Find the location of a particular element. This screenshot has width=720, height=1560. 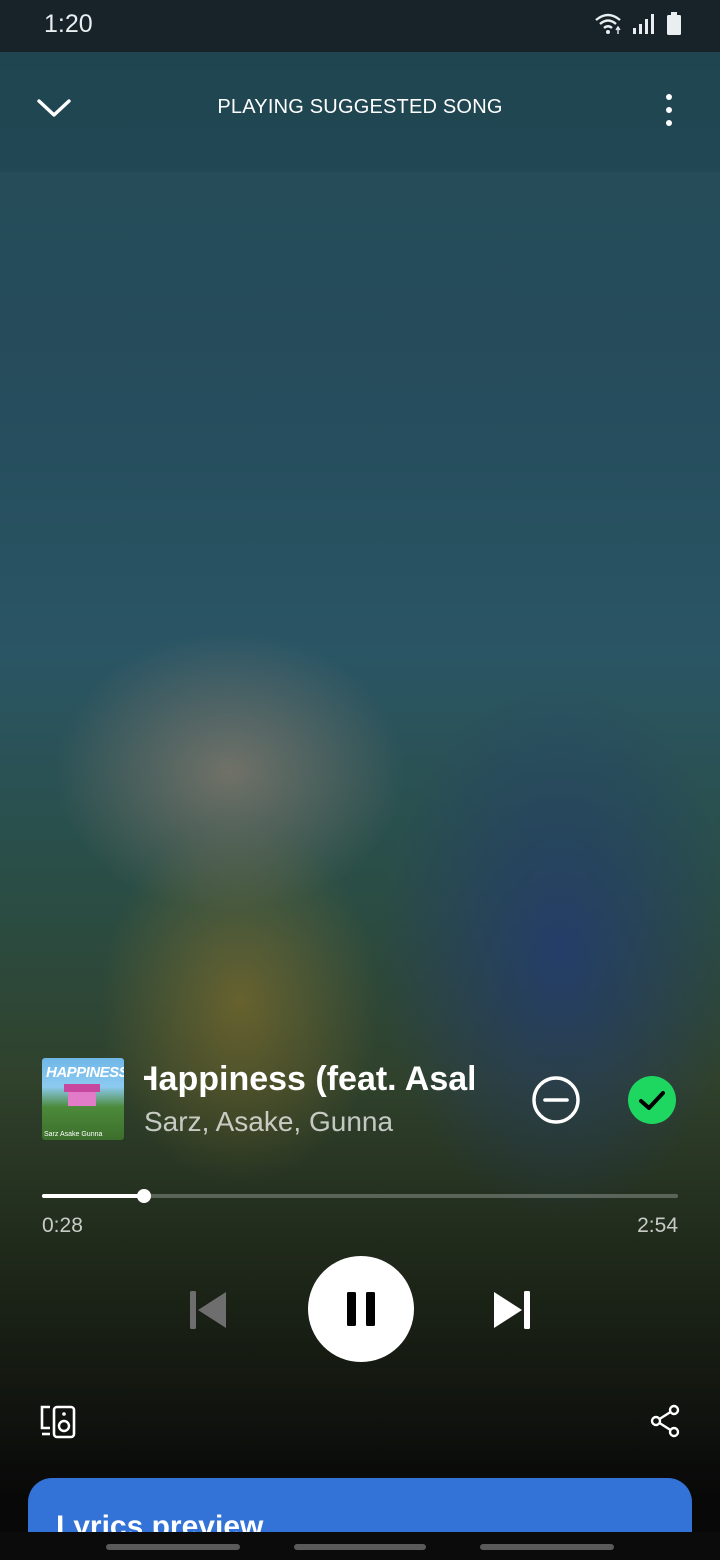

next-button is located at coordinates (512, 1310).